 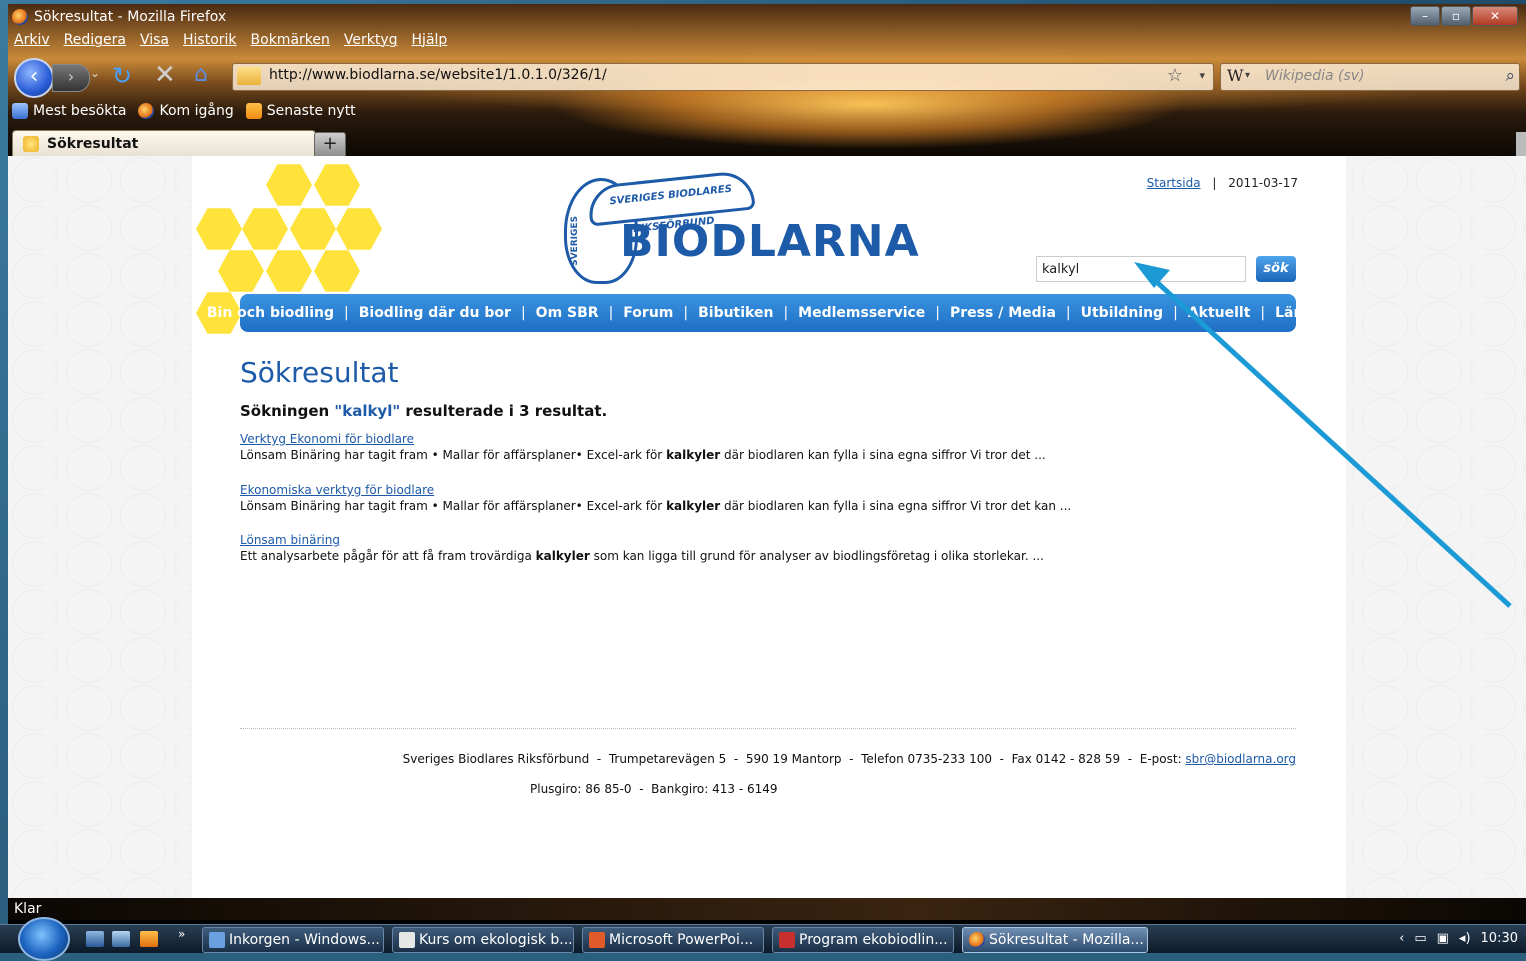 What do you see at coordinates (430, 43) in the screenshot?
I see `menu-hjalp: Hjälp` at bounding box center [430, 43].